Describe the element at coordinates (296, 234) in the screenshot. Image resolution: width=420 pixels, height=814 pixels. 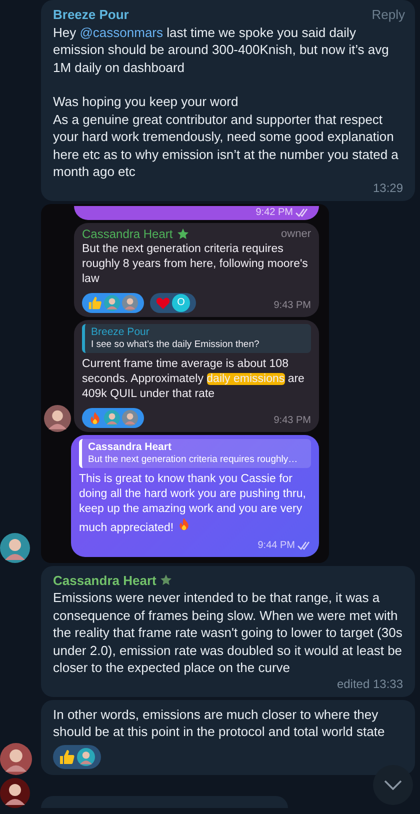
I see `role-label: owner` at that location.